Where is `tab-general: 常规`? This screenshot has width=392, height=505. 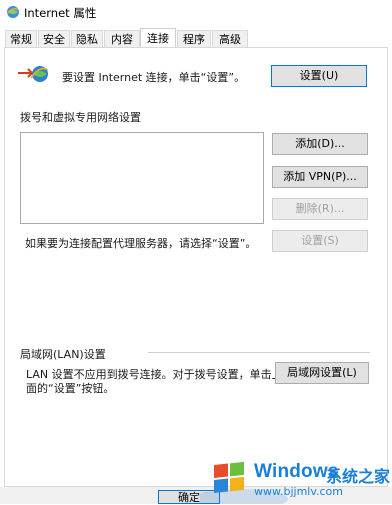
tab-general: 常规 is located at coordinates (21, 38).